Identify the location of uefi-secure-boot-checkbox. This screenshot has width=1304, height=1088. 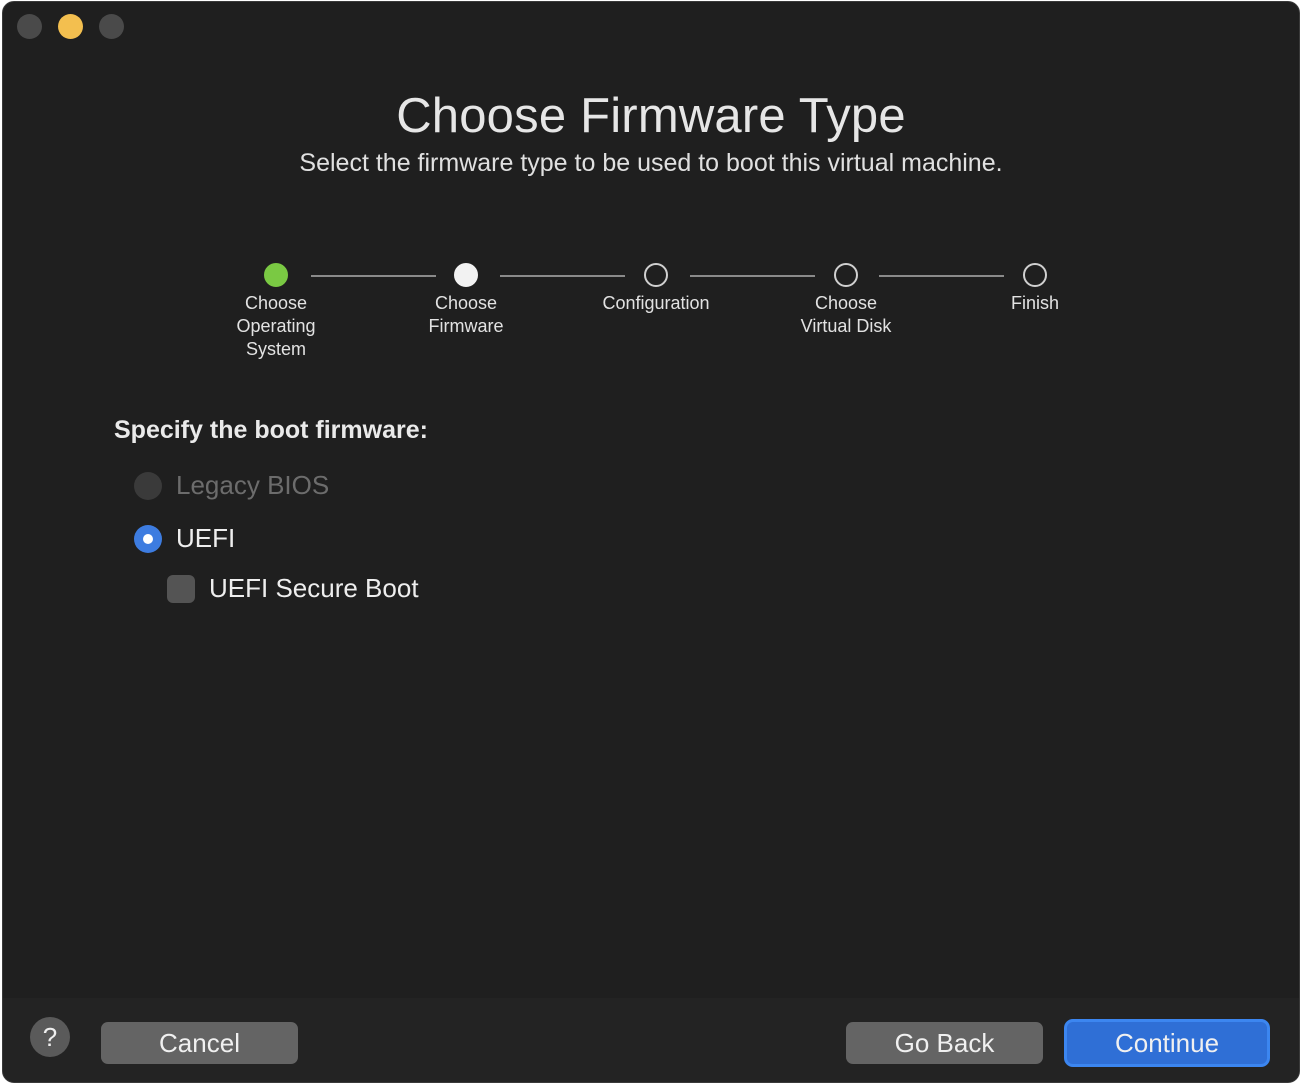
(181, 588).